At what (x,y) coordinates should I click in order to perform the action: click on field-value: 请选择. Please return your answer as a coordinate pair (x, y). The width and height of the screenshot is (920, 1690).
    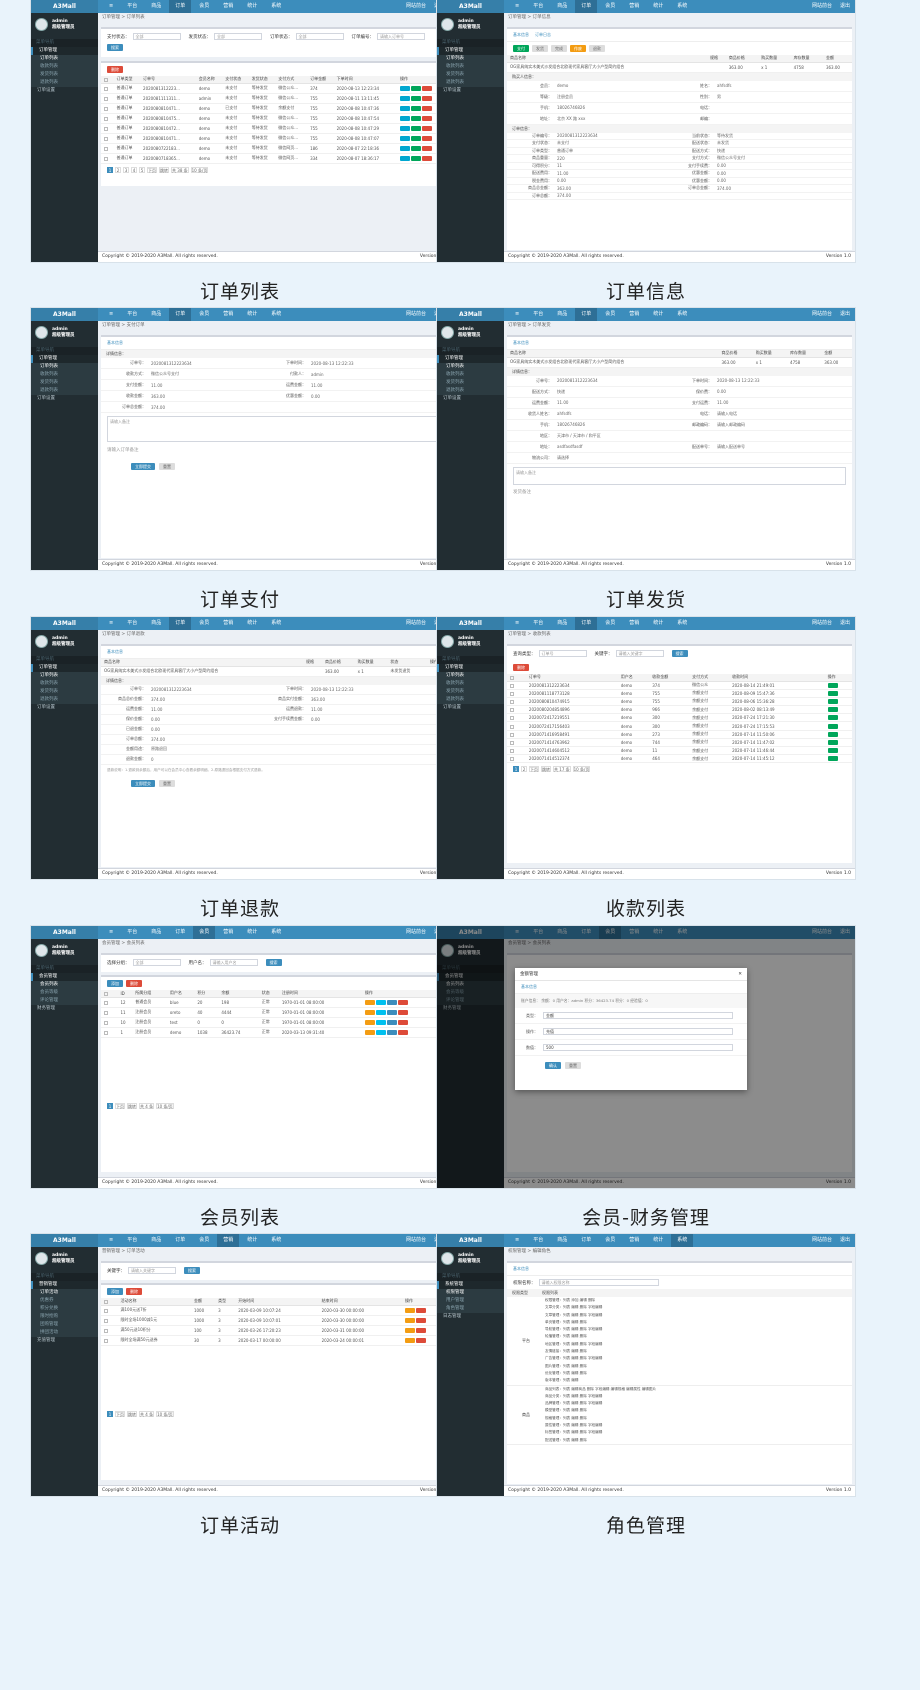
    Looking at the image, I should click on (612, 458).